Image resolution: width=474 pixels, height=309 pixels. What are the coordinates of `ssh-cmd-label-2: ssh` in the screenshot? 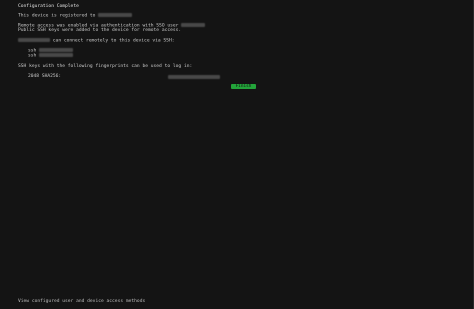 It's located at (32, 56).